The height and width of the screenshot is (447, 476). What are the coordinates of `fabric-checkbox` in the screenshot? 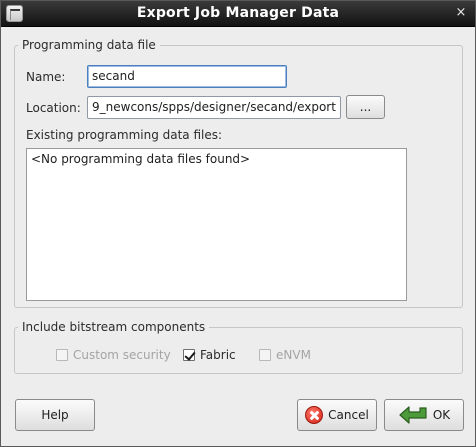 It's located at (189, 355).